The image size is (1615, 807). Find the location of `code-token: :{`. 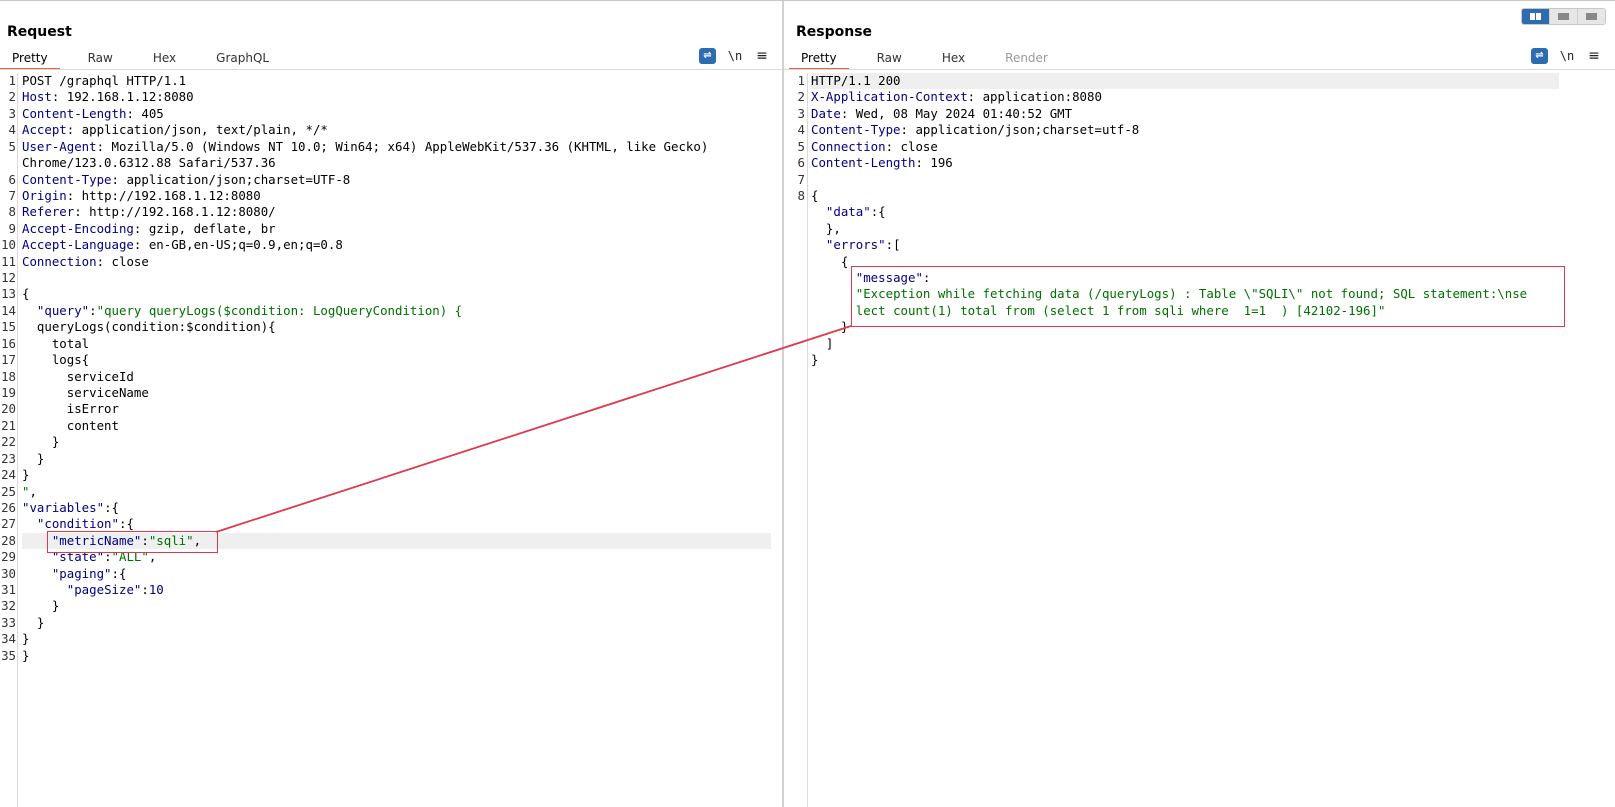

code-token: :{ is located at coordinates (119, 573).